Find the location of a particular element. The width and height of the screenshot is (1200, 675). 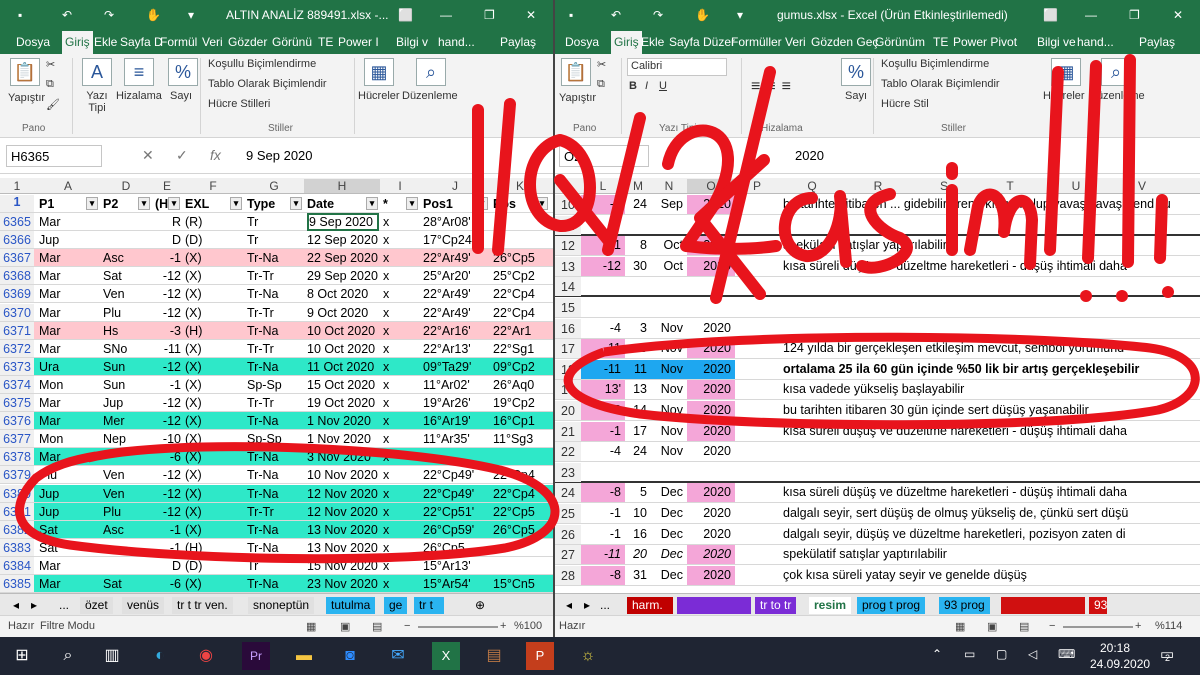

zoom-app-icon: ◙ is located at coordinates (350, 656).